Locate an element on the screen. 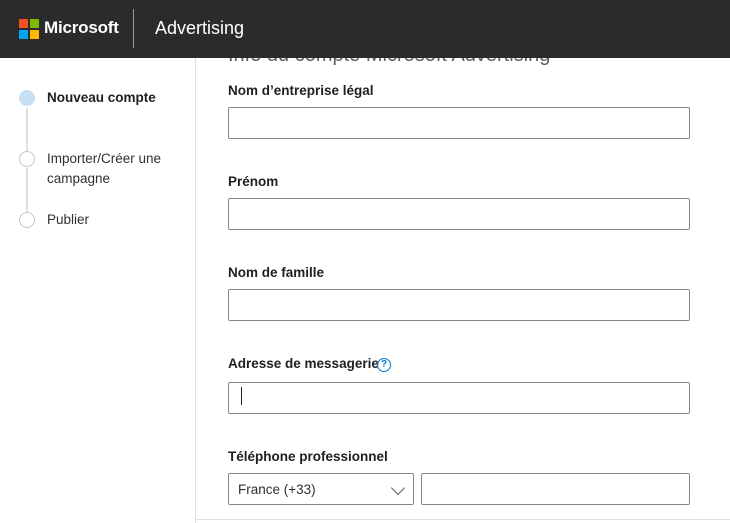 The image size is (730, 523). last-name-label: Nom de famille is located at coordinates (276, 272).